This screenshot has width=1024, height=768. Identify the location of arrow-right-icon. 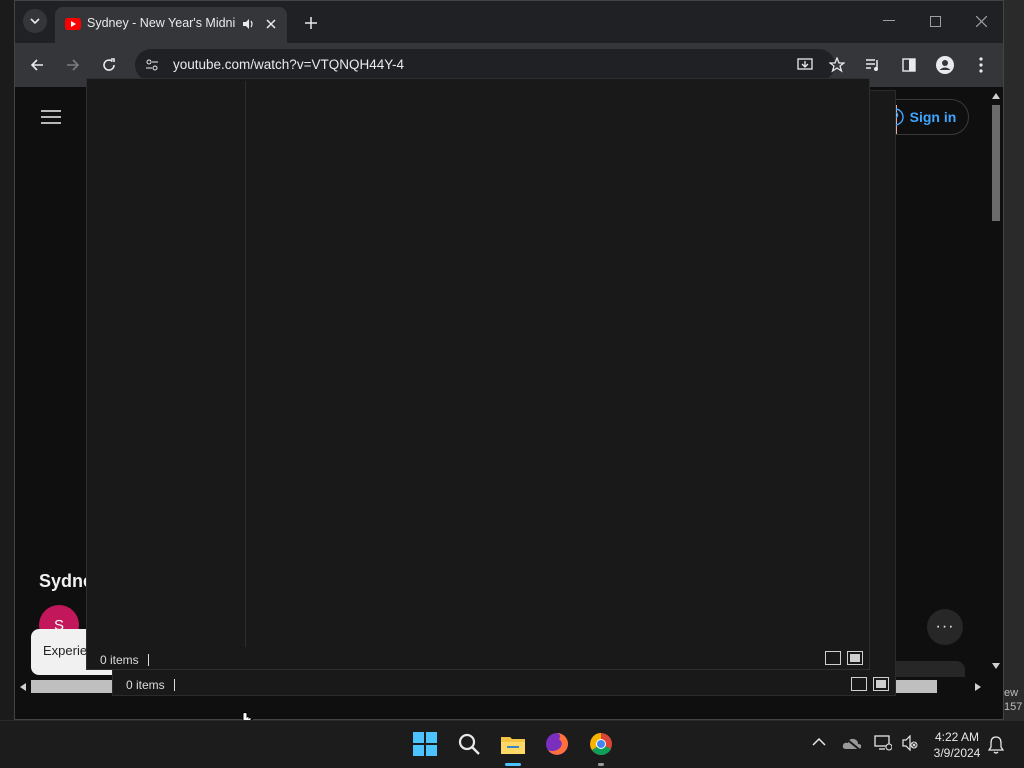
(73, 65).